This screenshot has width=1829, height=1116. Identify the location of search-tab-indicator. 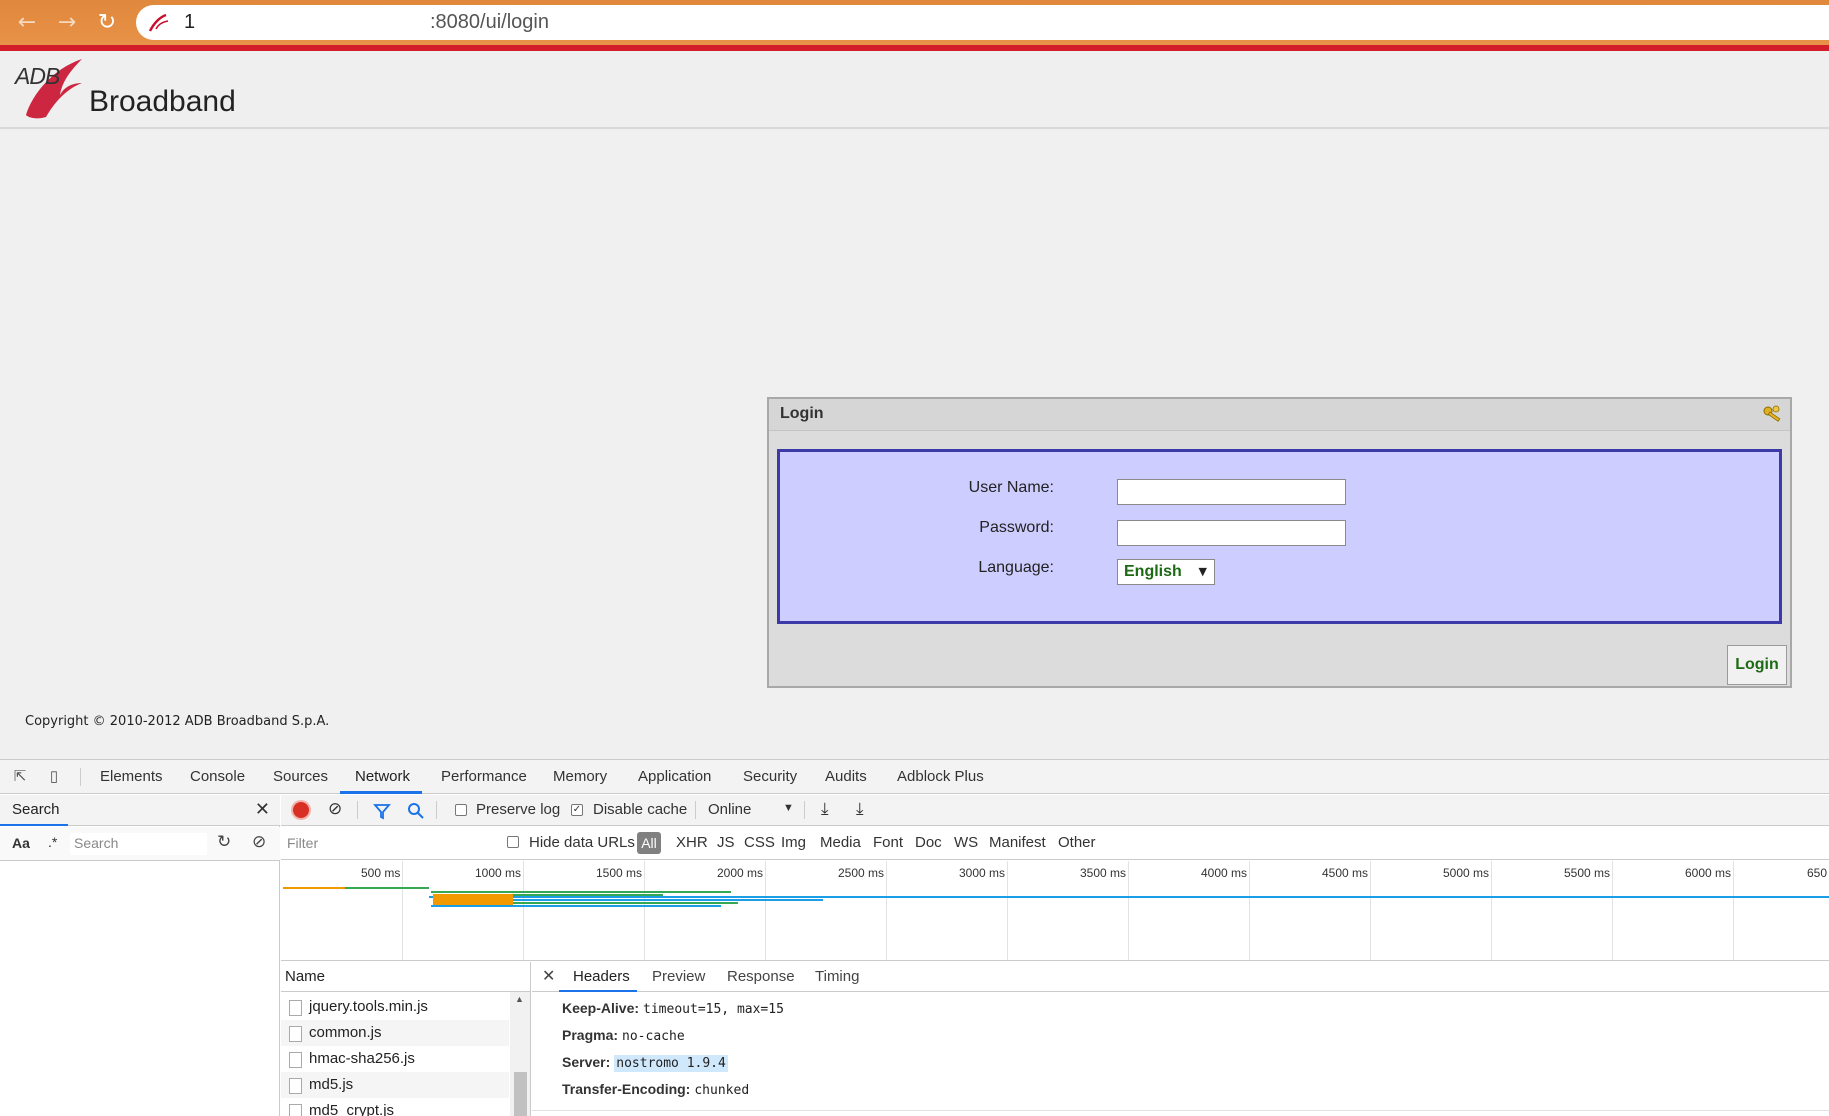
(34, 825).